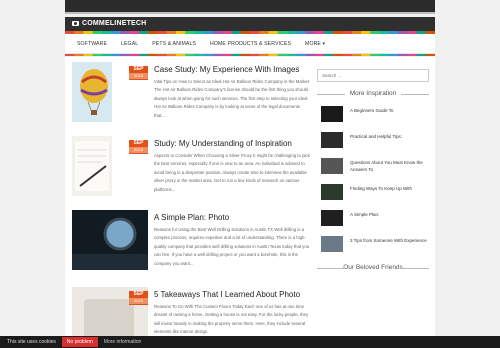  I want to click on post-thumbnail-porthole, so click(110, 240).